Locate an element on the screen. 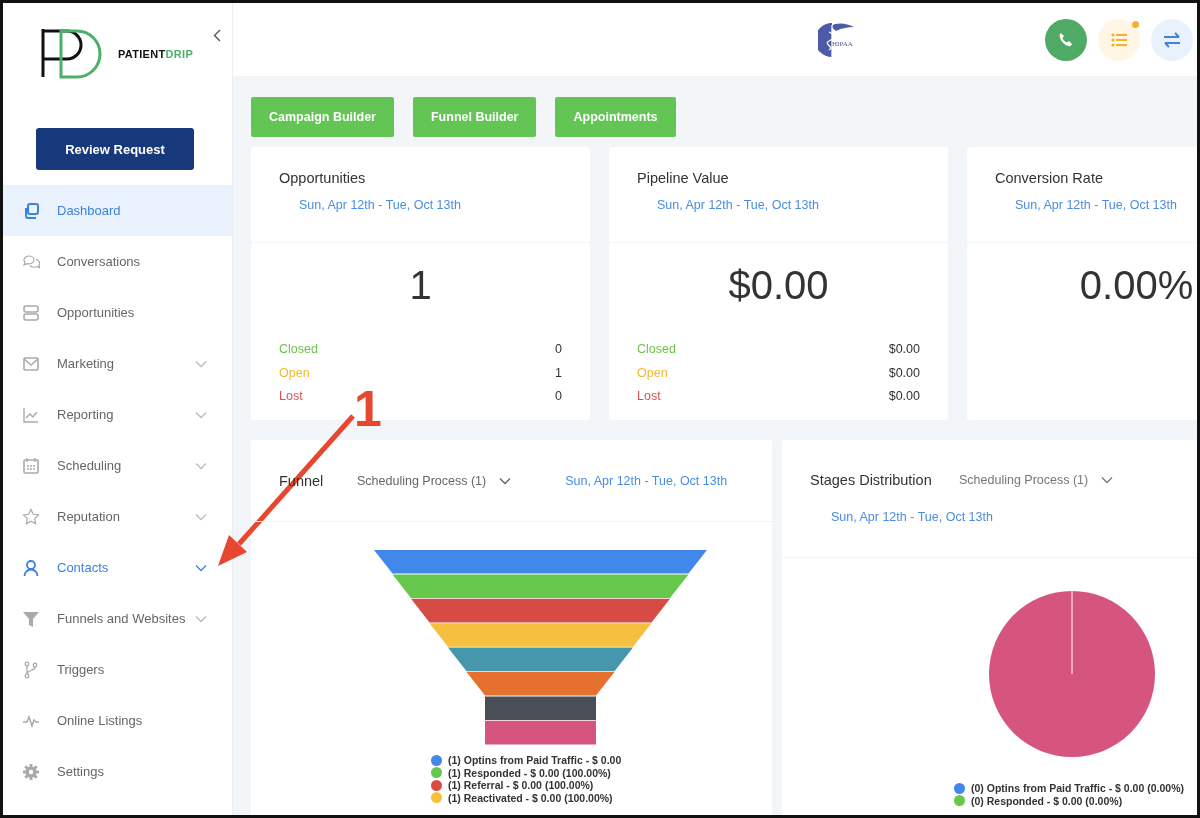 The width and height of the screenshot is (1200, 818). review-request-button: Review Request is located at coordinates (115, 149).